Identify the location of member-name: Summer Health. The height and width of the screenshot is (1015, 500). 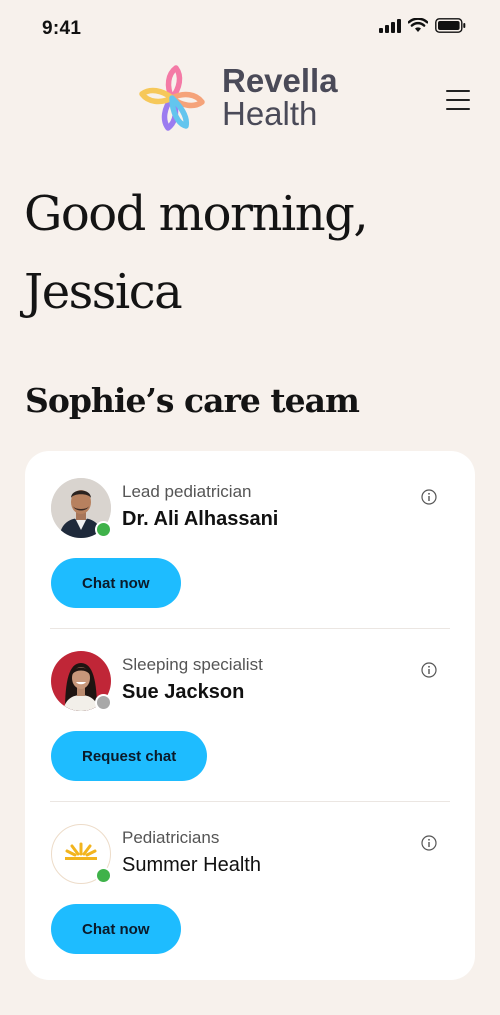
(191, 865).